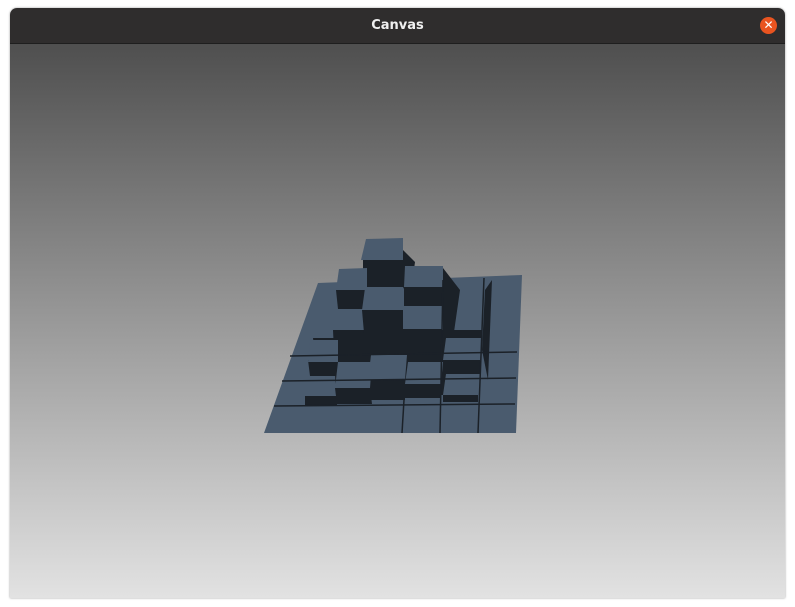 The width and height of the screenshot is (795, 607). What do you see at coordinates (393, 336) in the screenshot?
I see `voxel-scene` at bounding box center [393, 336].